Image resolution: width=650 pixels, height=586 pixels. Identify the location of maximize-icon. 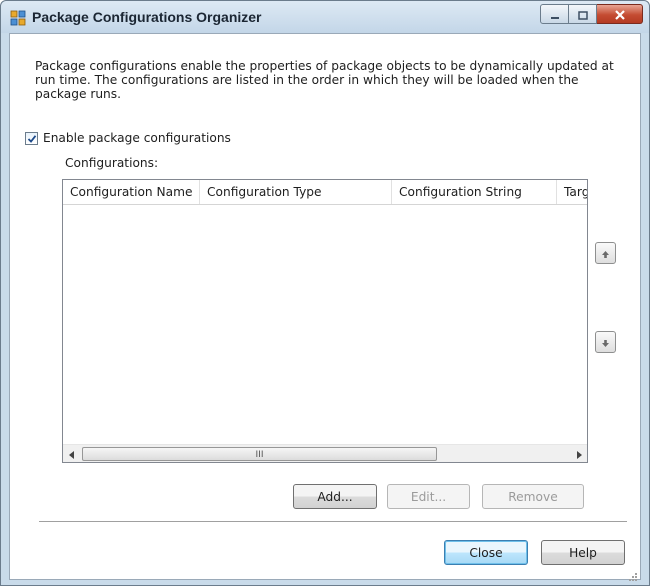
(582, 14).